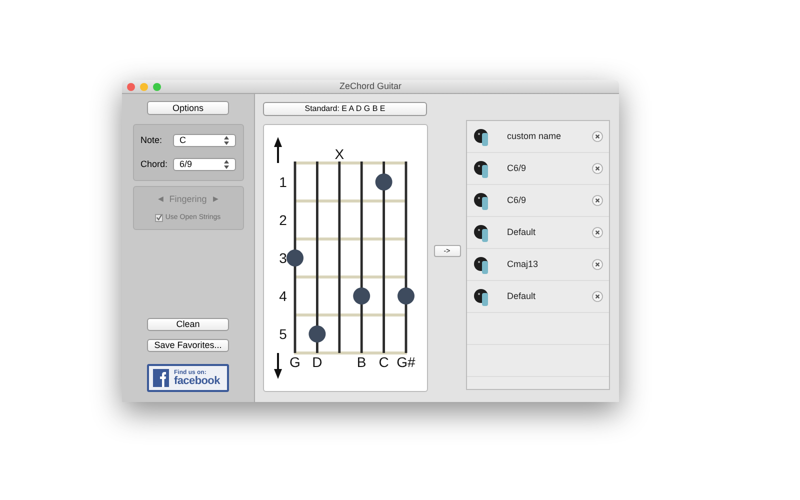 The image size is (800, 500). What do you see at coordinates (317, 362) in the screenshot?
I see `string-note-label: D` at bounding box center [317, 362].